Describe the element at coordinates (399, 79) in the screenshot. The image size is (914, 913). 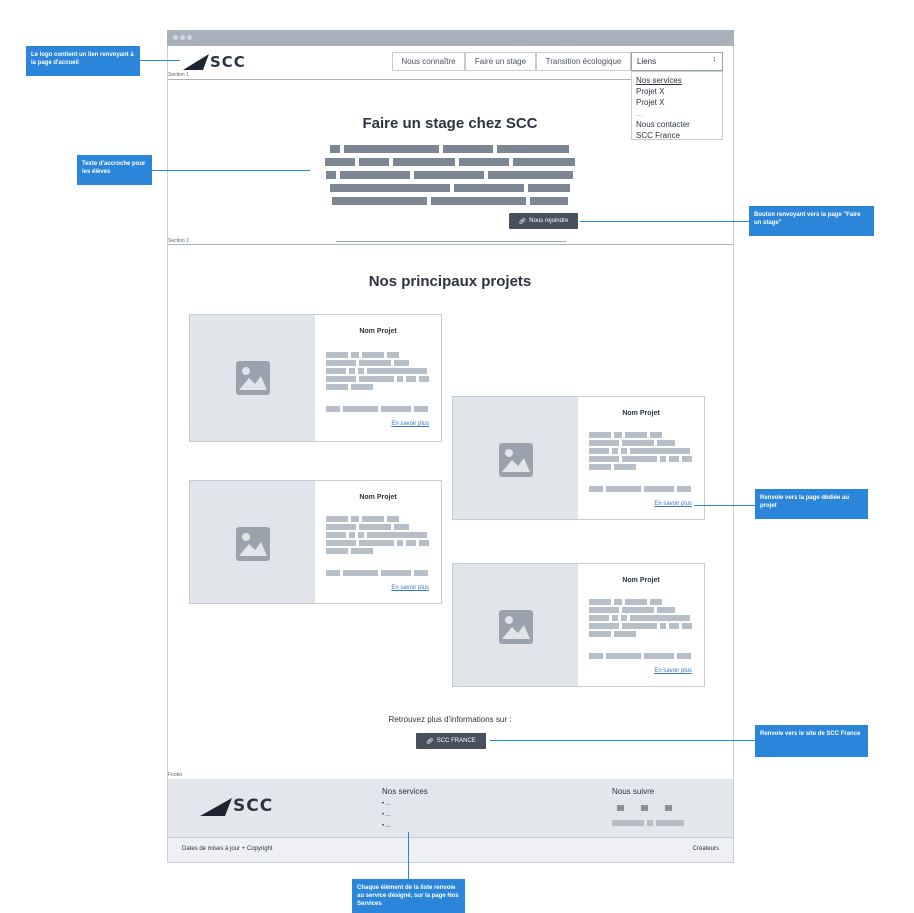
I see `section1-divider` at that location.